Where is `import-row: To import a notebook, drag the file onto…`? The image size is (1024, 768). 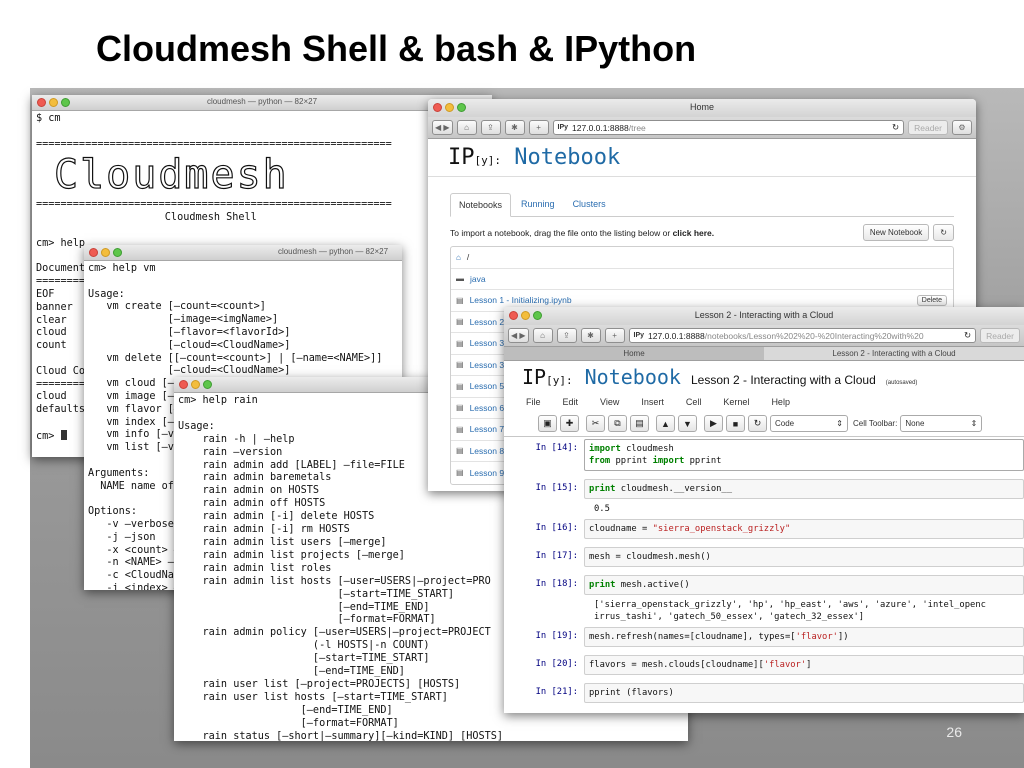
import-row: To import a notebook, drag the file onto… is located at coordinates (702, 232).